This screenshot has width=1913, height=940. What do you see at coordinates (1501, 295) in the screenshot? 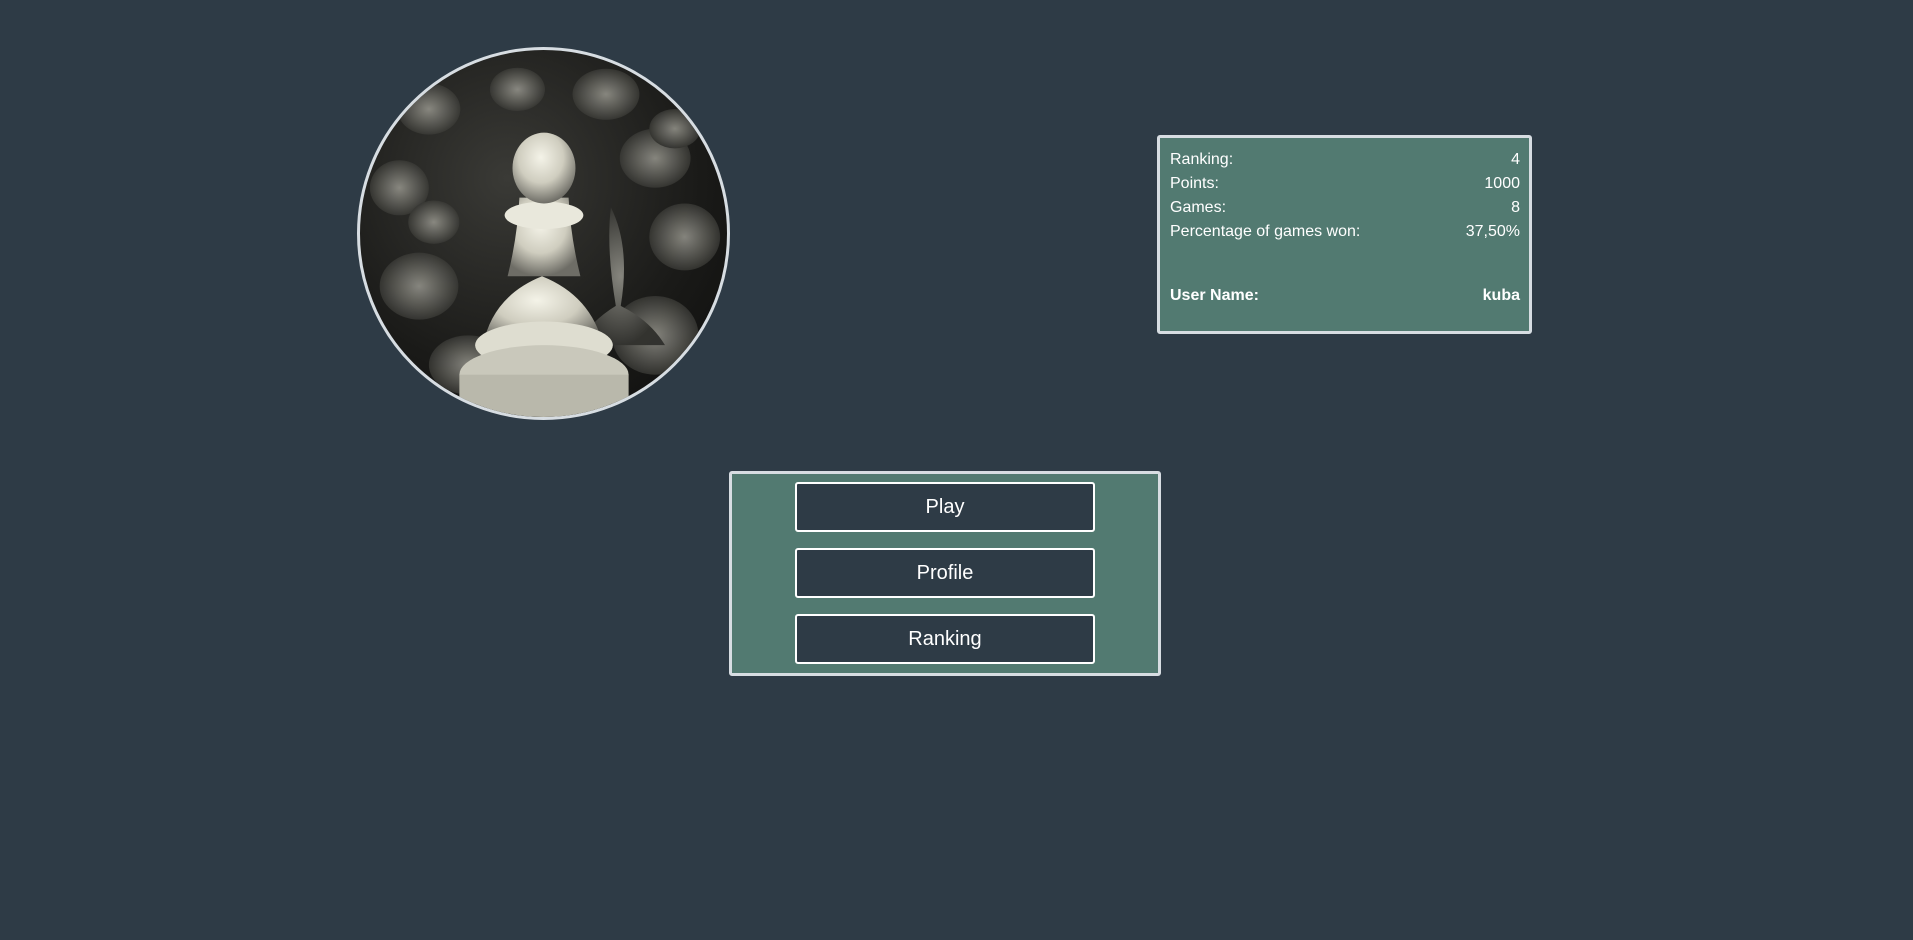
I see `username-value: kuba` at bounding box center [1501, 295].